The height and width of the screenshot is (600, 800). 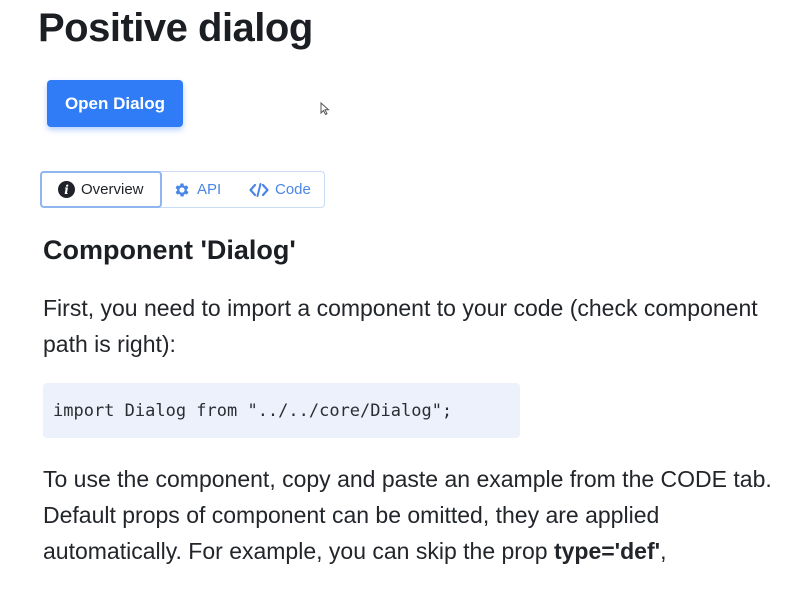 I want to click on defaults-prop: type='def', so click(x=607, y=551).